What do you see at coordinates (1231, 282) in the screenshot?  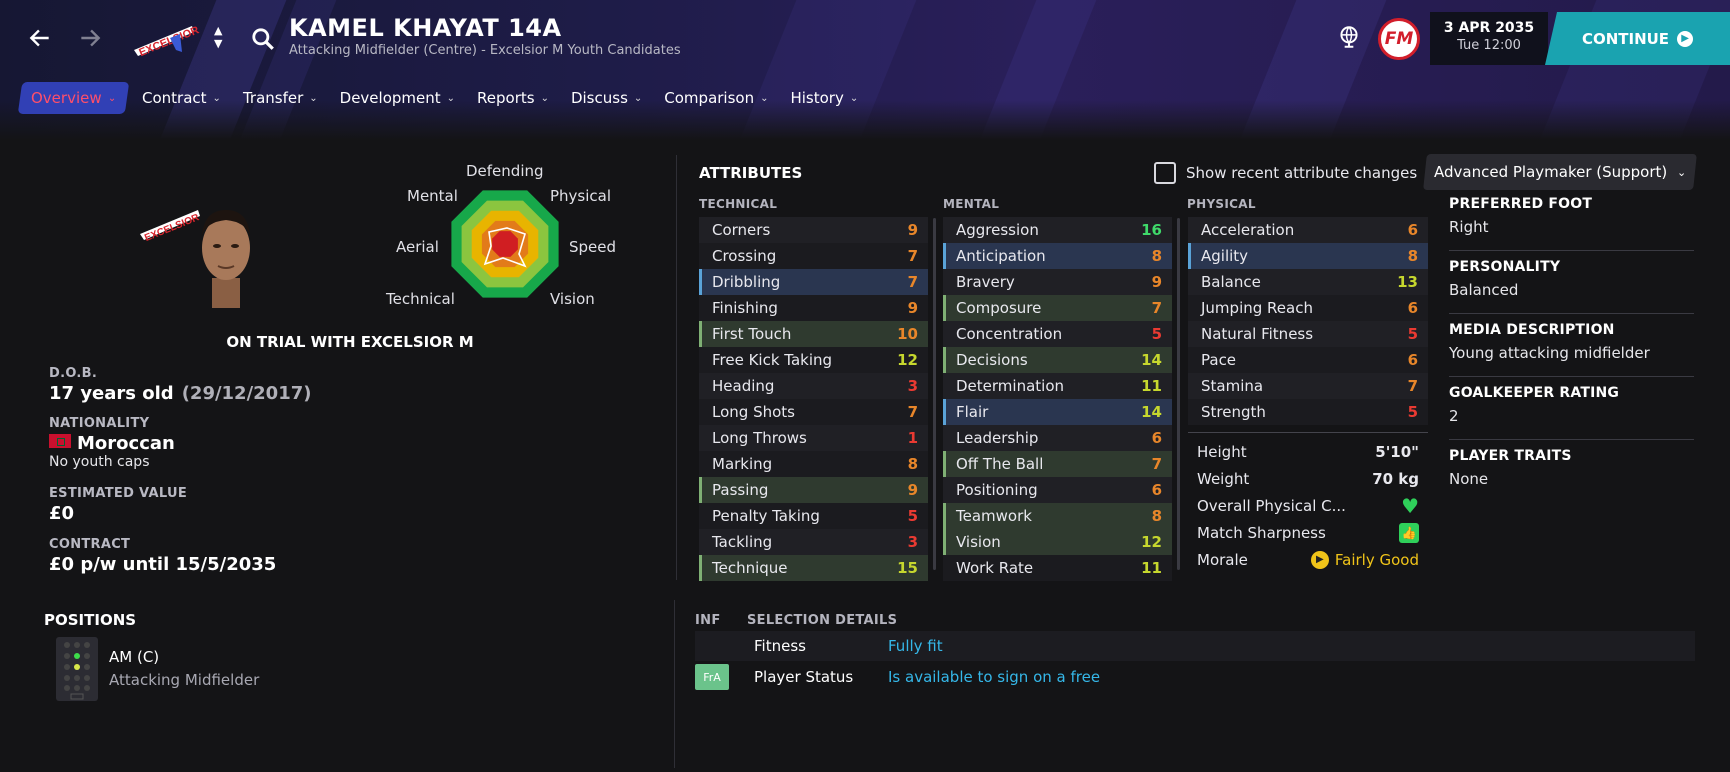 I see `attribute-name: Balance` at bounding box center [1231, 282].